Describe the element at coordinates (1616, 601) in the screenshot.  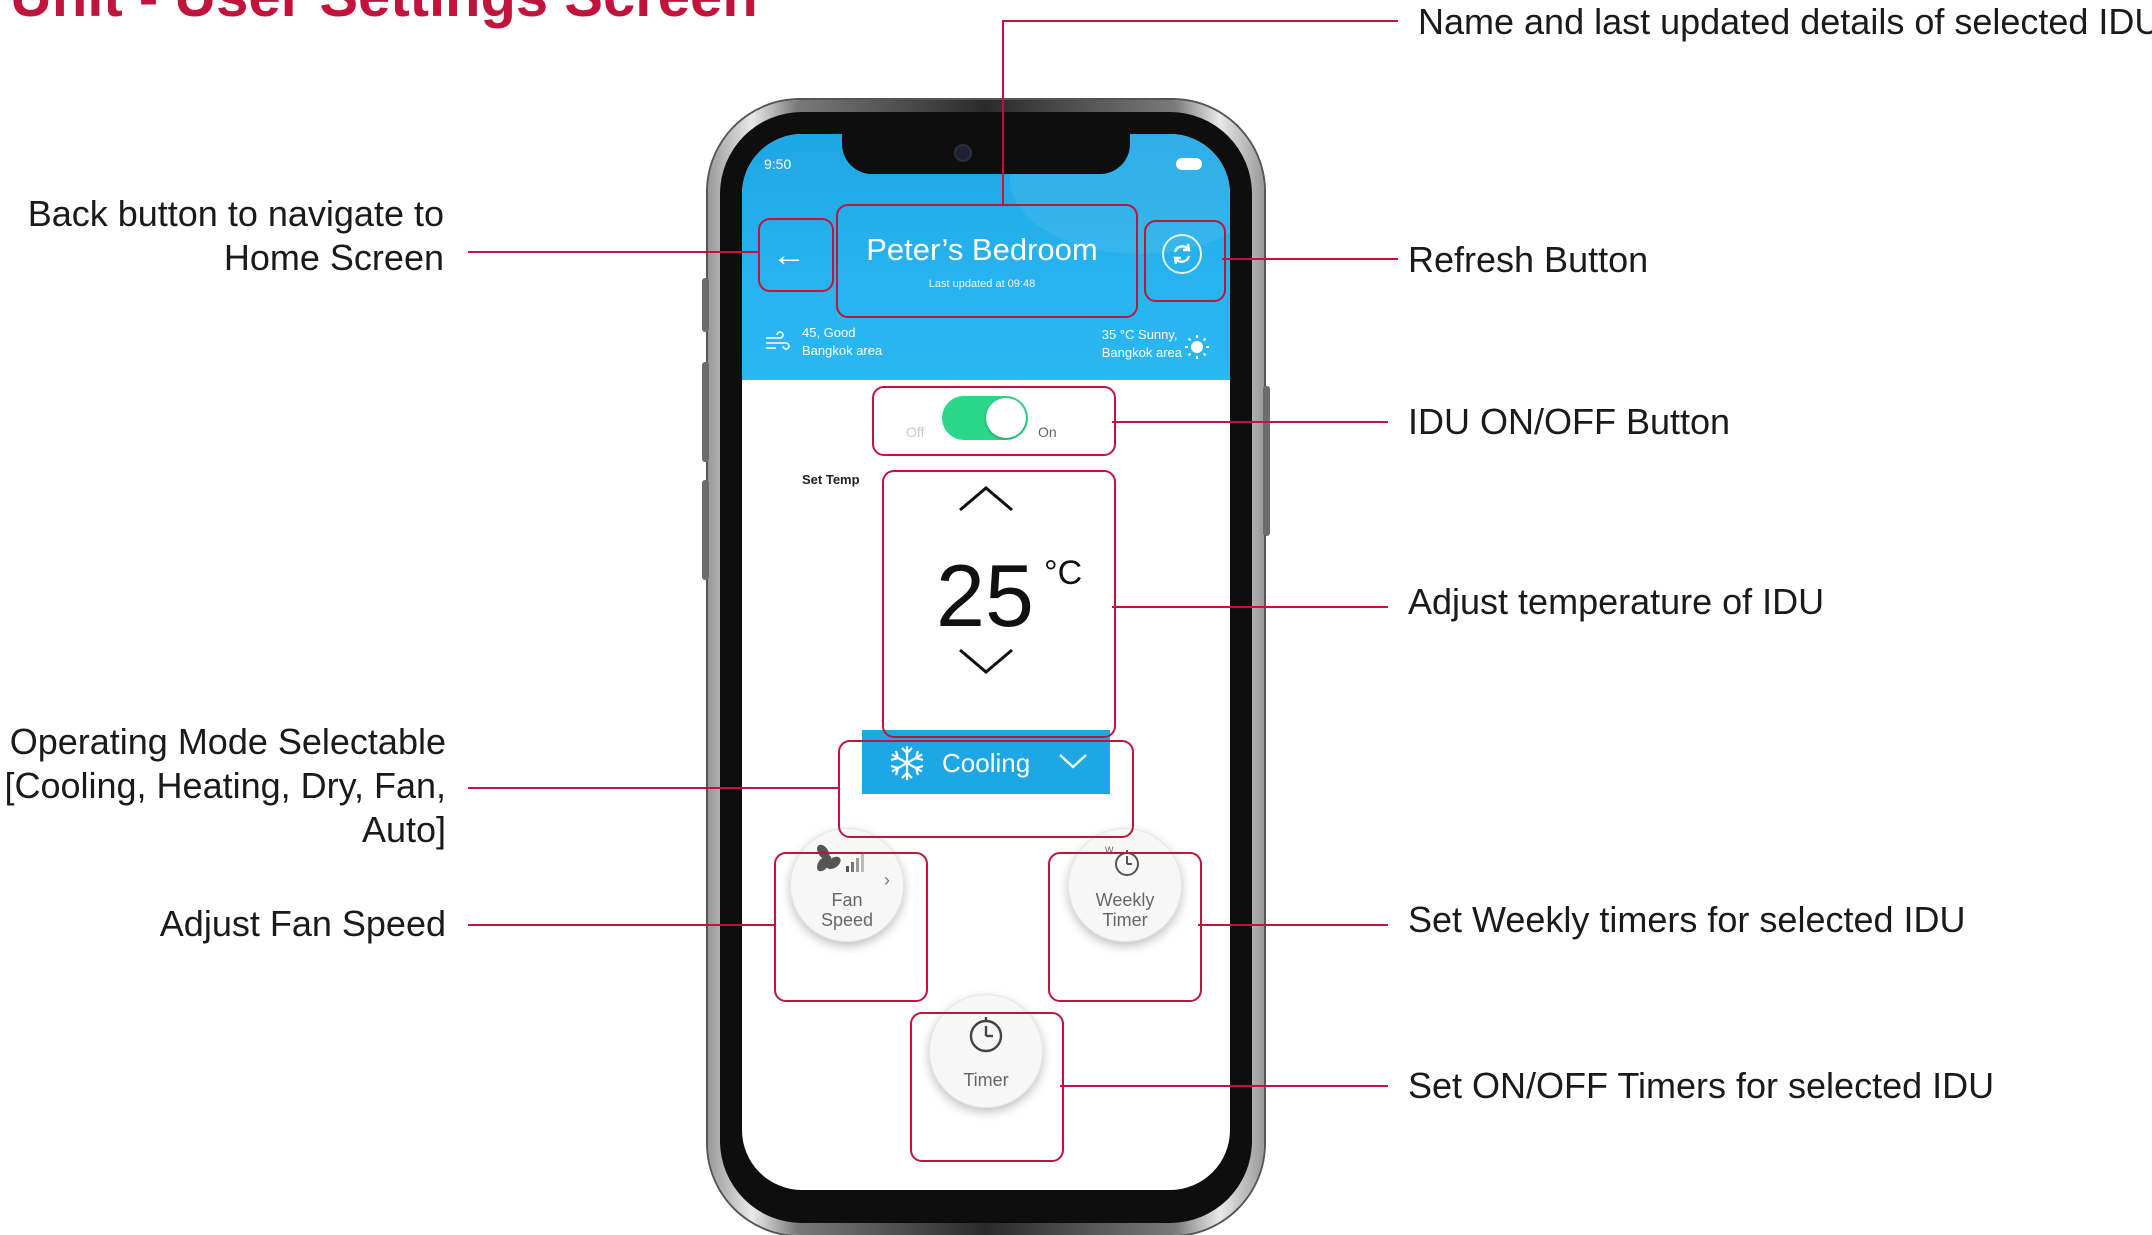
I see `callout-temperature: Adjust temperature of IDU` at that location.